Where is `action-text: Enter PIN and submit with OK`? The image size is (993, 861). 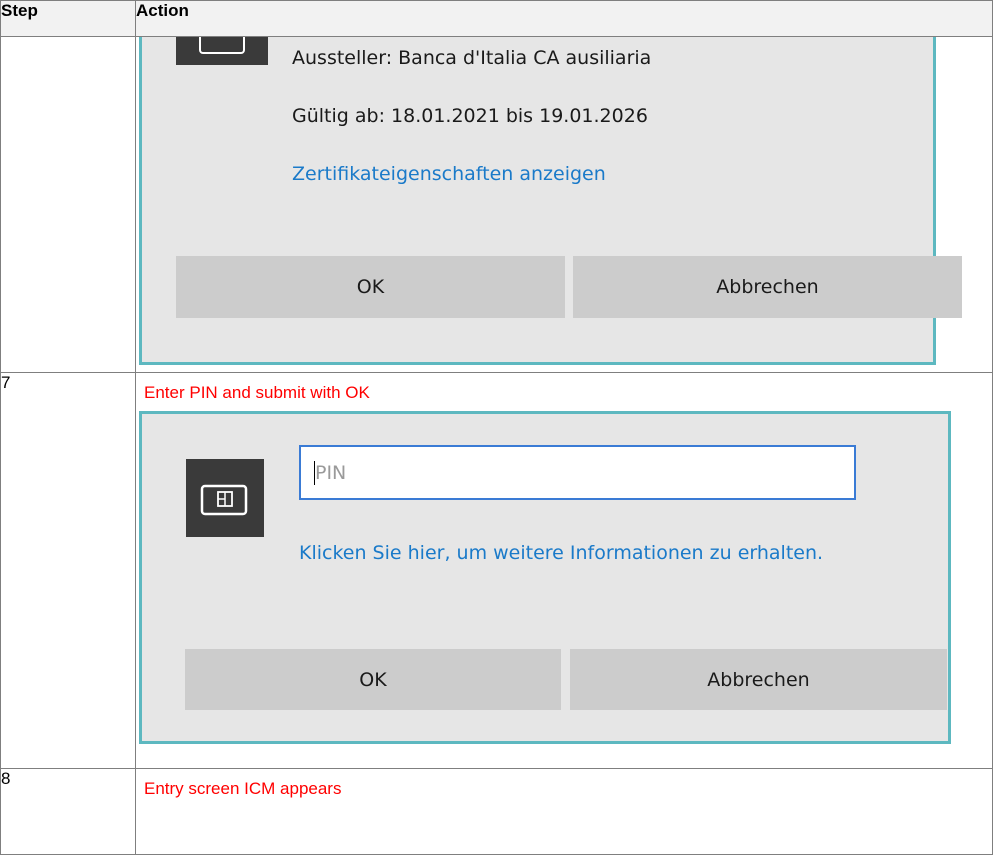
action-text: Enter PIN and submit with OK is located at coordinates (257, 392).